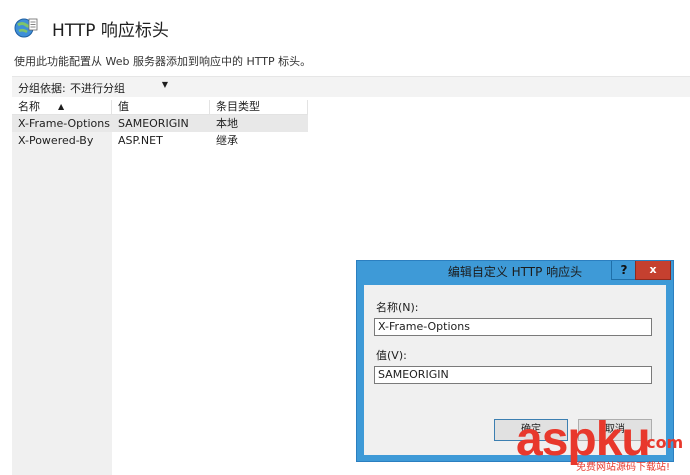  I want to click on group-by-dropdown: 不进行分组 ▼, so click(118, 86).